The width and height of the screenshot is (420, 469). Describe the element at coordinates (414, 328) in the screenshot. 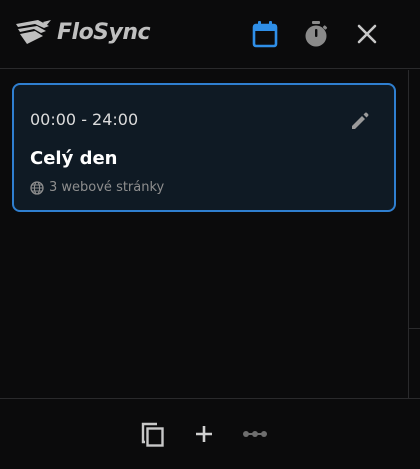

I see `scrollbar-divider` at that location.